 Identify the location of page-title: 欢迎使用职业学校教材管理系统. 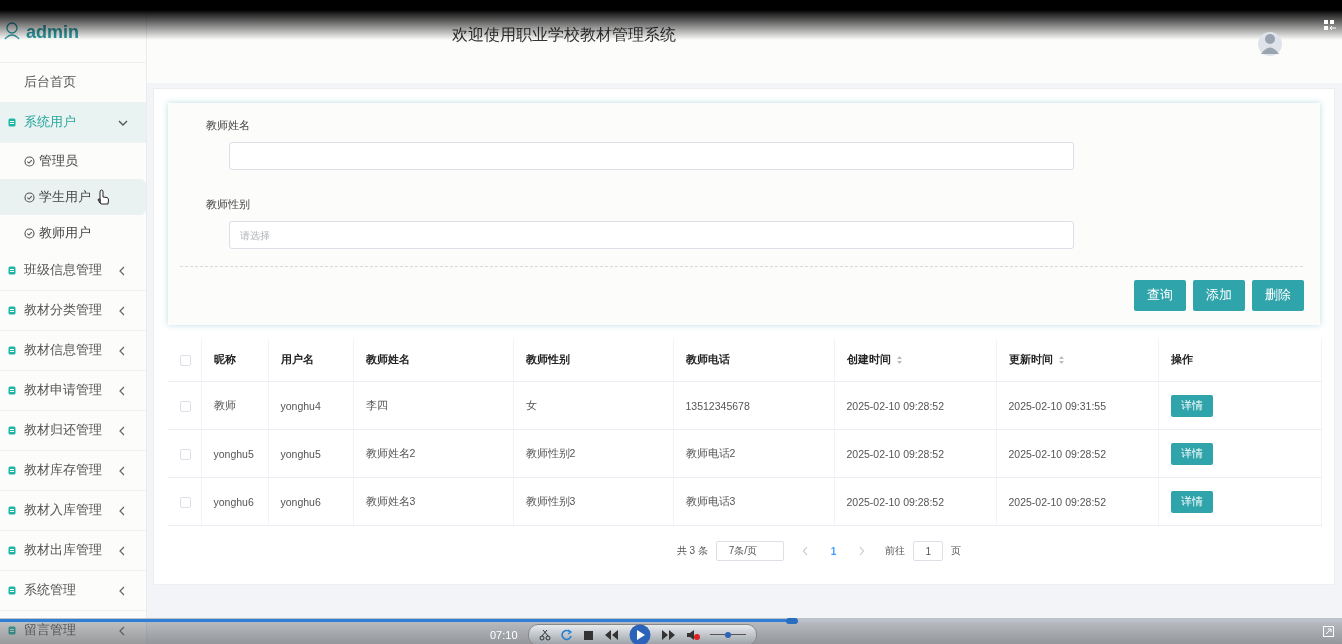
(564, 35).